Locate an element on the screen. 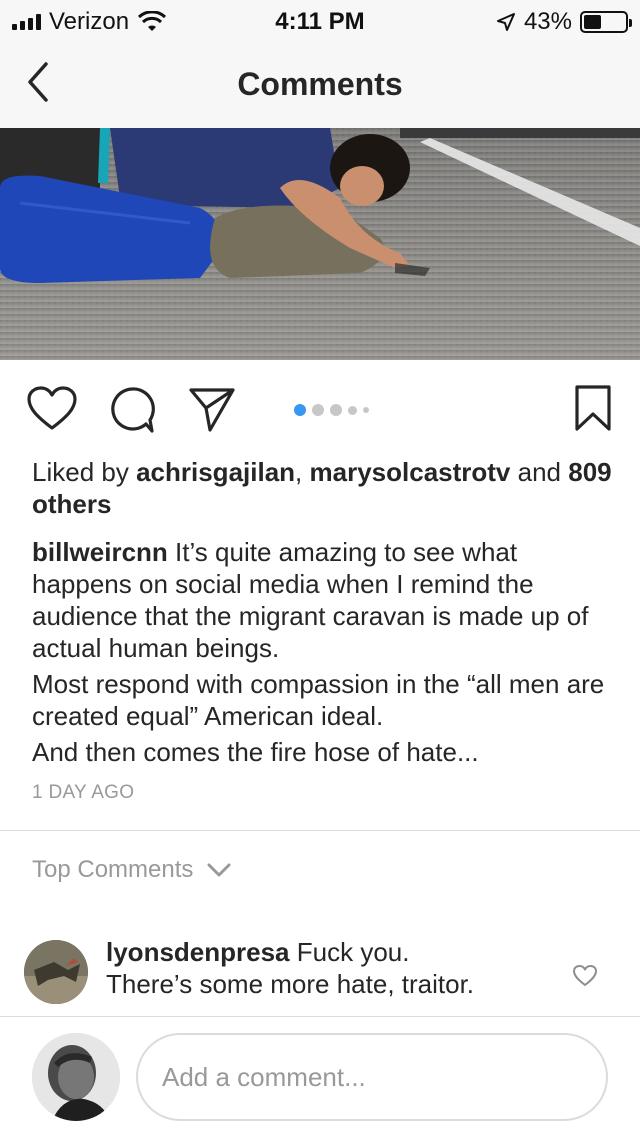 The height and width of the screenshot is (1136, 640). battery-percent: 43% is located at coordinates (547, 21).